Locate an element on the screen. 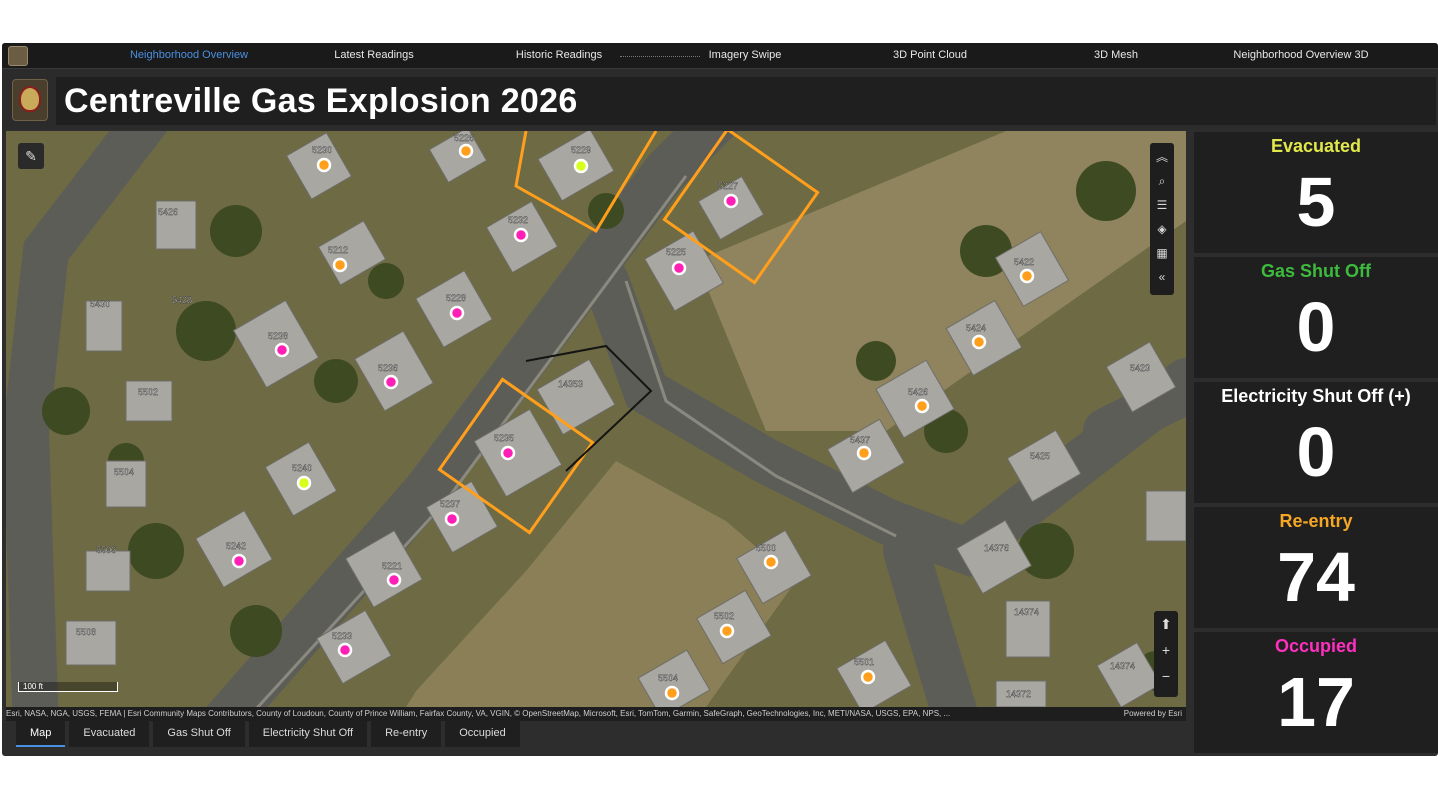 The width and height of the screenshot is (1438, 809). nav-divider is located at coordinates (660, 56).